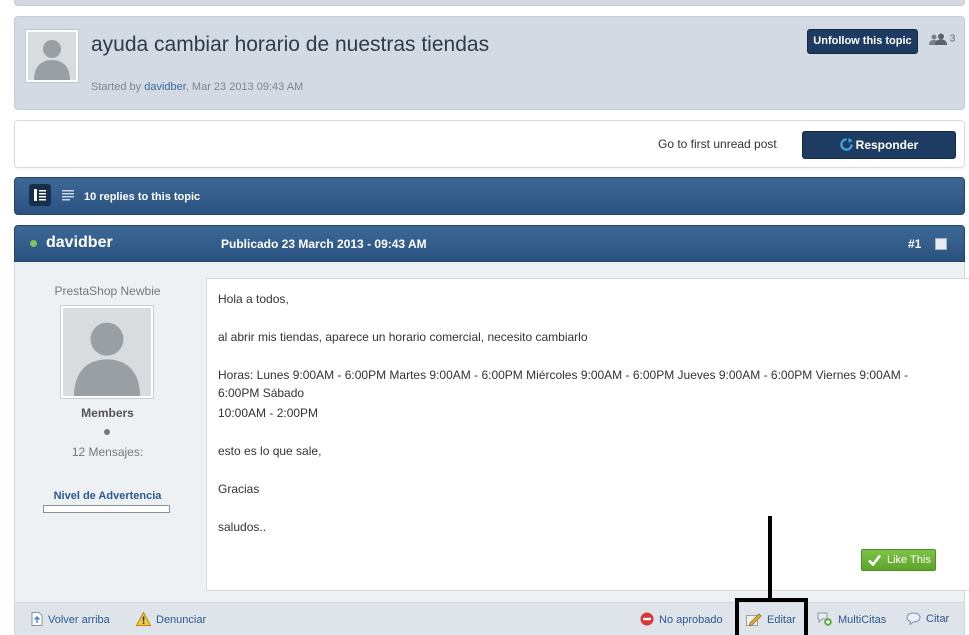 This screenshot has height=635, width=969. Describe the element at coordinates (914, 244) in the screenshot. I see `post-number-link: #1` at that location.